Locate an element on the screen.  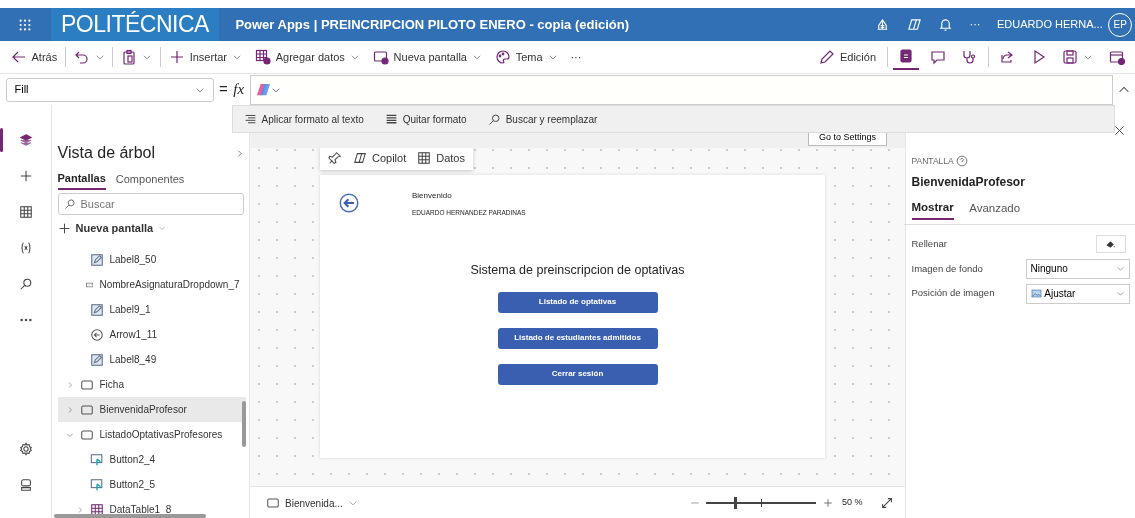
fx-label: fx is located at coordinates (239, 90).